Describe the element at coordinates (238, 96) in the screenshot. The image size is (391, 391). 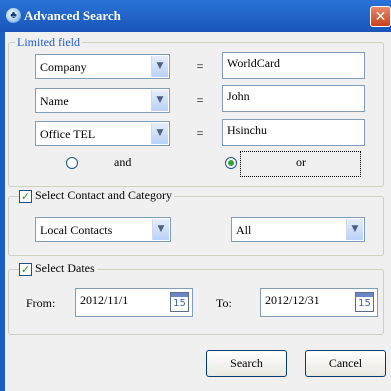
I see `value-field-2-text: John` at that location.